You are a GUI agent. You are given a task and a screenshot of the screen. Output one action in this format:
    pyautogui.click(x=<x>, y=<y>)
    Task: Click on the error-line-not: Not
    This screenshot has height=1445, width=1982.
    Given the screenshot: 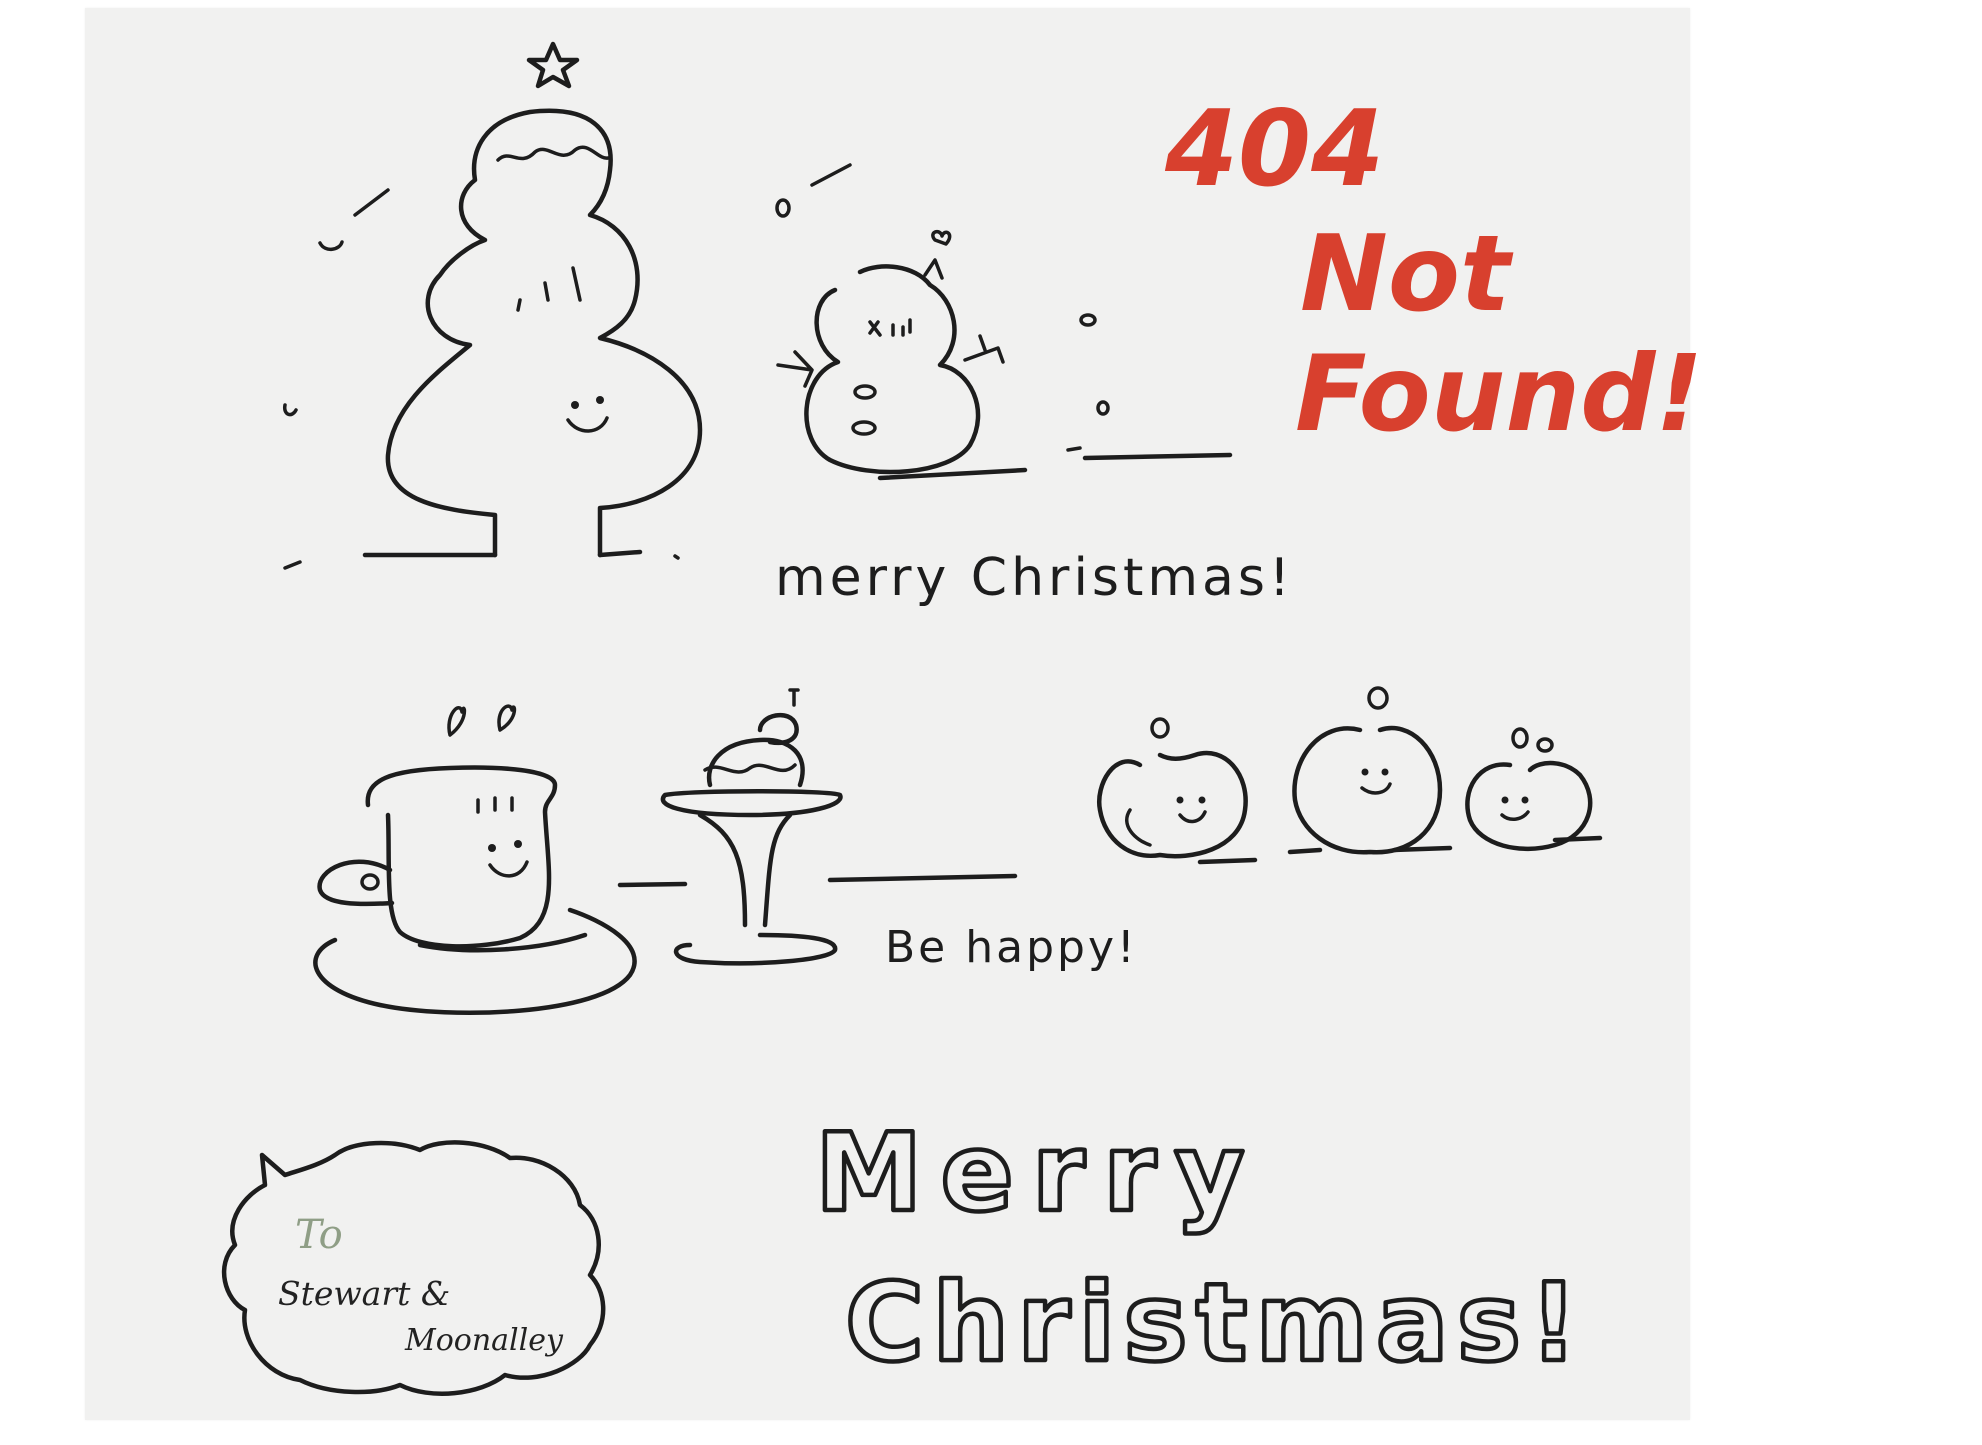 What is the action you would take?
    pyautogui.click(x=1407, y=274)
    